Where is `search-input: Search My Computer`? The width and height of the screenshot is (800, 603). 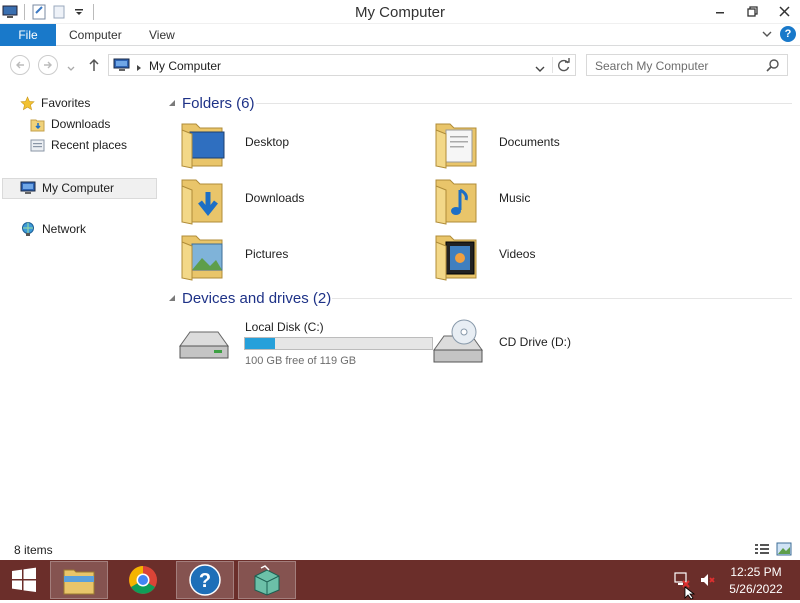 search-input: Search My Computer is located at coordinates (651, 66).